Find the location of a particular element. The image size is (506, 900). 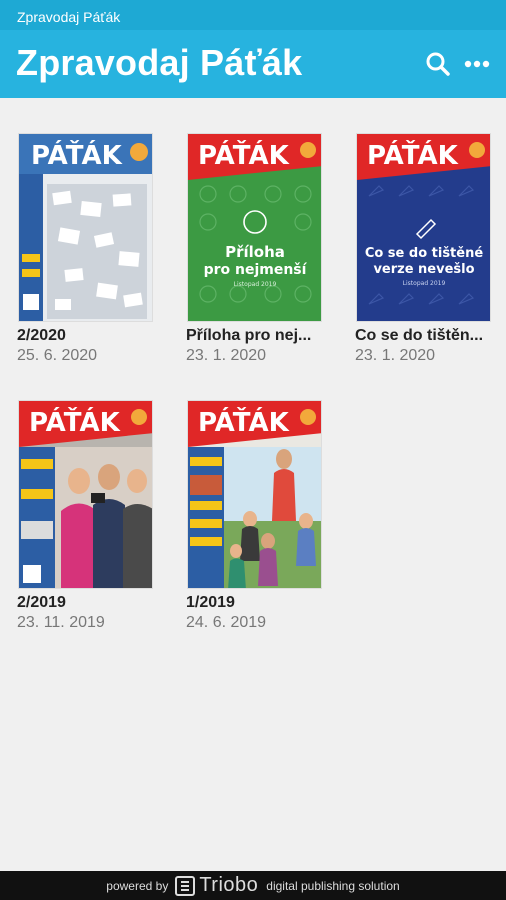

search-button is located at coordinates (438, 64).